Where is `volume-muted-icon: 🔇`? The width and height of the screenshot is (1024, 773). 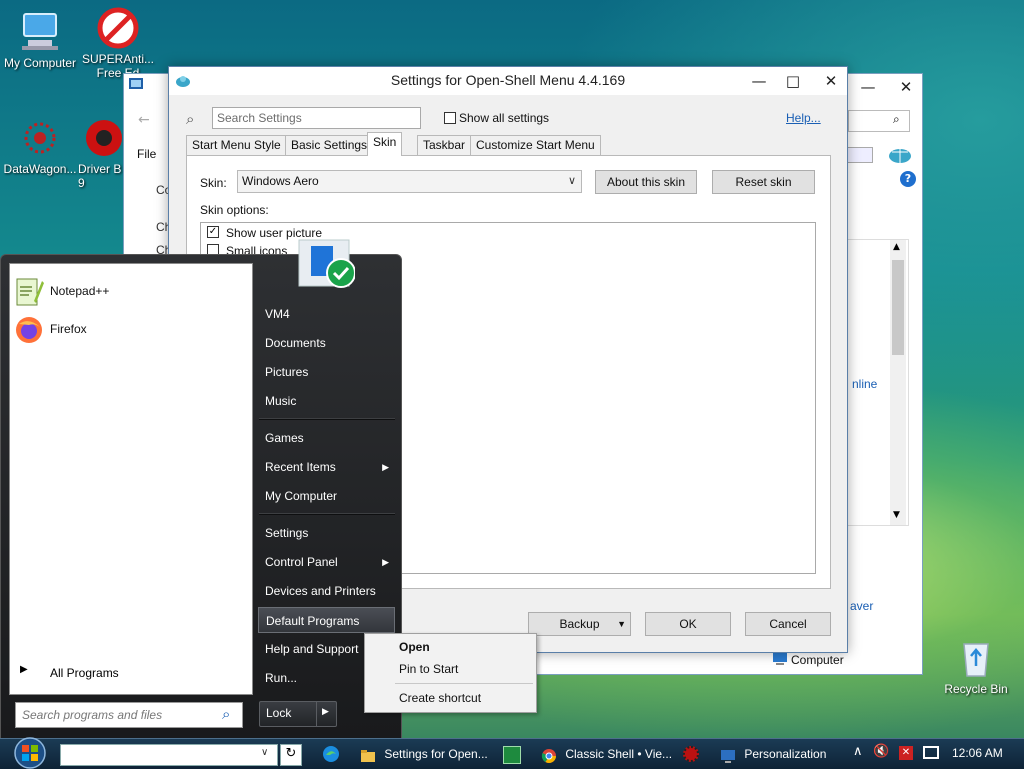 volume-muted-icon: 🔇 is located at coordinates (881, 751).